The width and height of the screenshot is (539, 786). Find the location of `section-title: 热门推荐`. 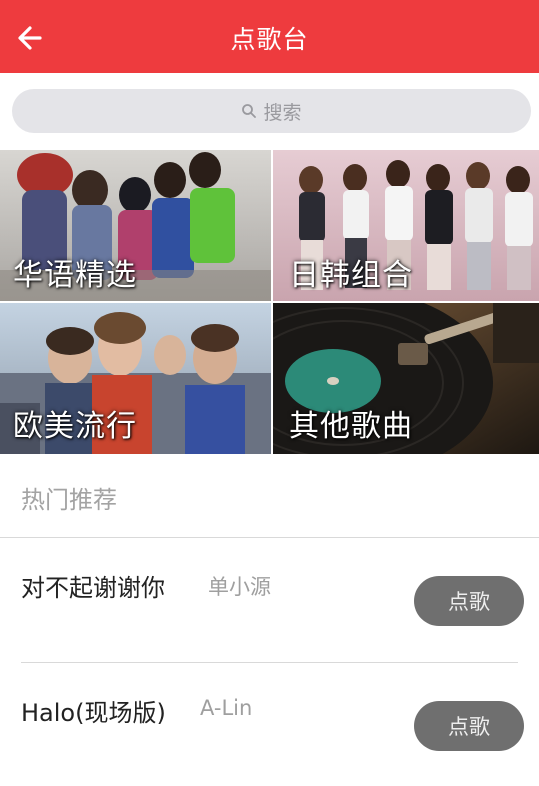

section-title: 热门推荐 is located at coordinates (69, 500).